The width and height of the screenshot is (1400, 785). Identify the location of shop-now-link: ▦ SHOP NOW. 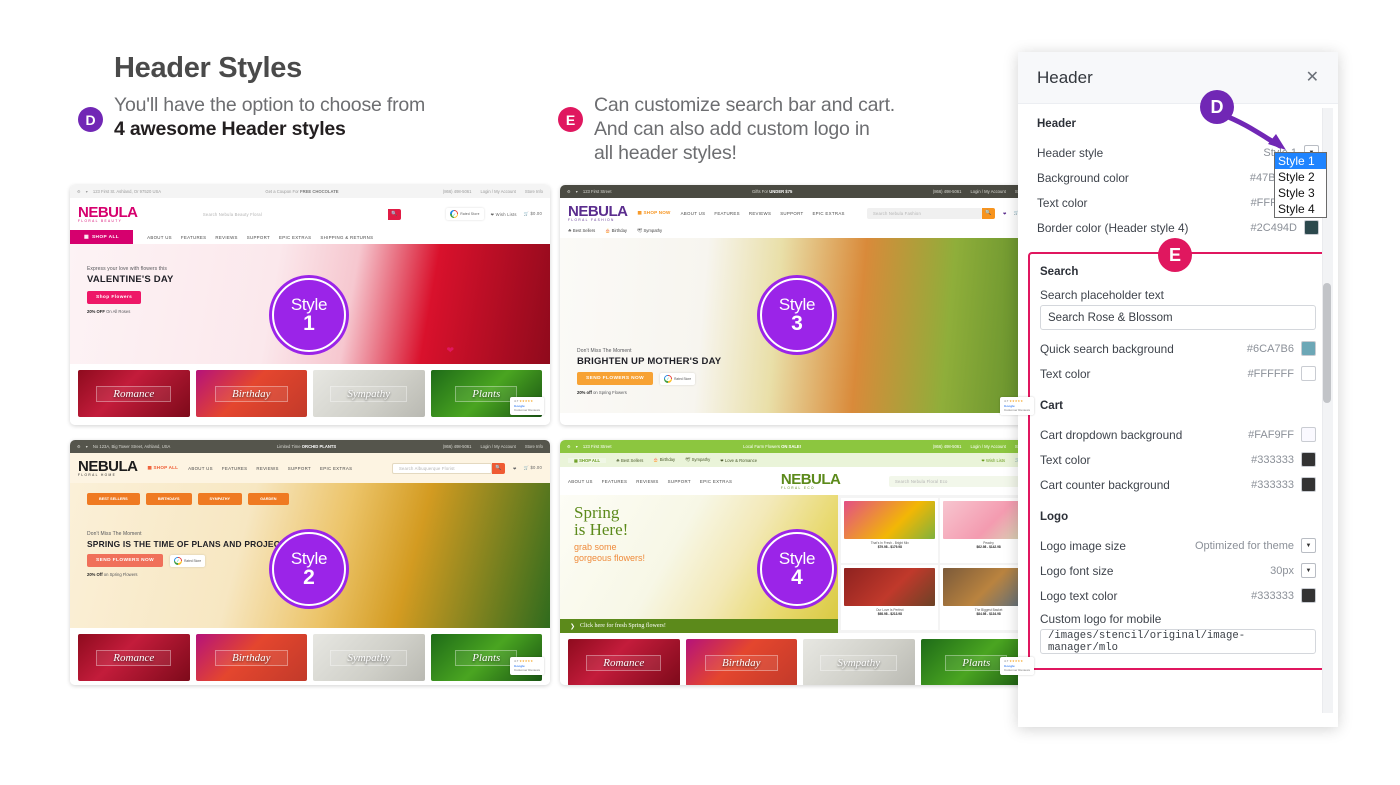
(654, 213).